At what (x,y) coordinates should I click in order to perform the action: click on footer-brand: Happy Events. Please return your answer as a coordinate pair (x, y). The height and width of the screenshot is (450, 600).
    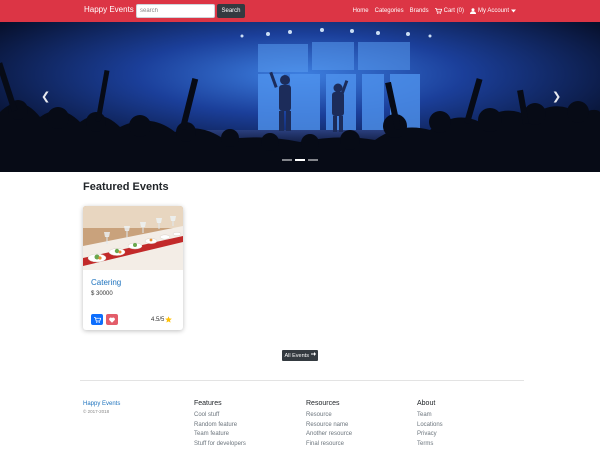
    Looking at the image, I should click on (101, 404).